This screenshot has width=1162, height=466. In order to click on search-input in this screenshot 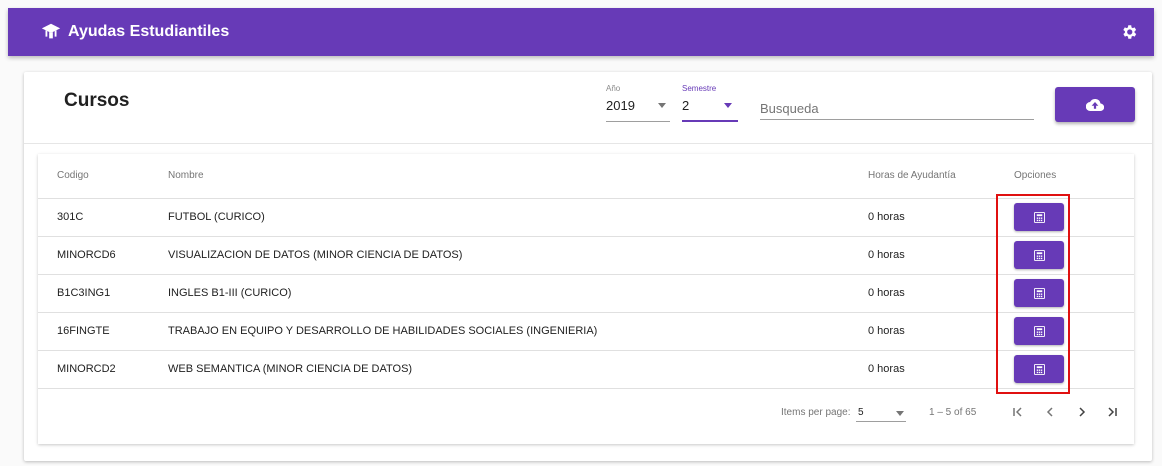, I will do `click(897, 109)`.